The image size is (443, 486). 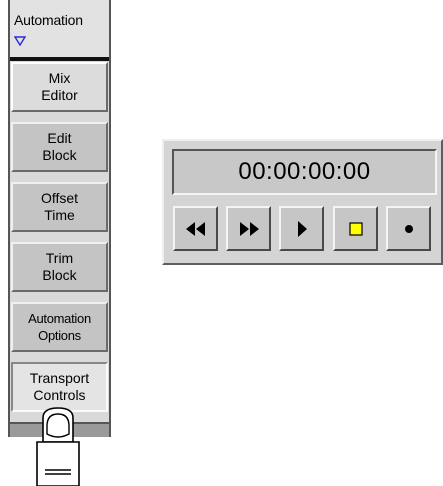 What do you see at coordinates (59, 327) in the screenshot?
I see `automation-options-button: Automation Options` at bounding box center [59, 327].